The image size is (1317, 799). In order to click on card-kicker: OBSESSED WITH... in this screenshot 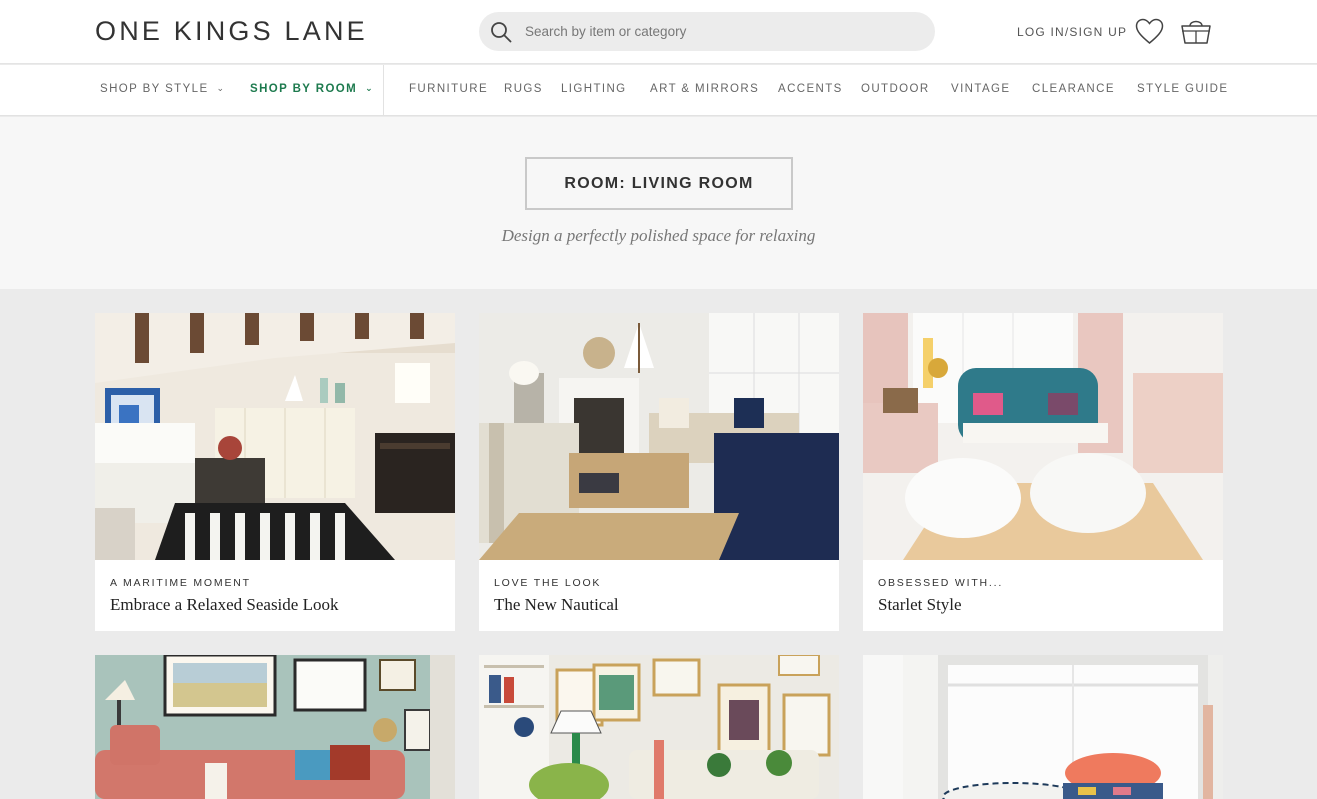, I will do `click(941, 583)`.